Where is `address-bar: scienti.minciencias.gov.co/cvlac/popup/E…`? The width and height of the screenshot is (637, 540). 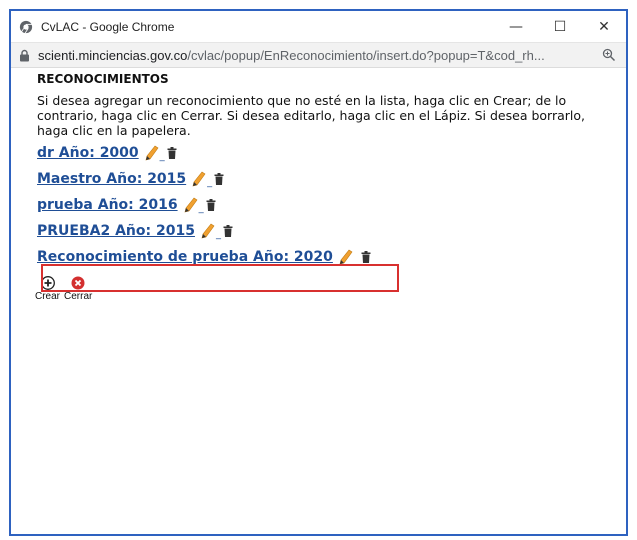
address-bar: scienti.minciencias.gov.co/cvlac/popup/E… is located at coordinates (318, 55).